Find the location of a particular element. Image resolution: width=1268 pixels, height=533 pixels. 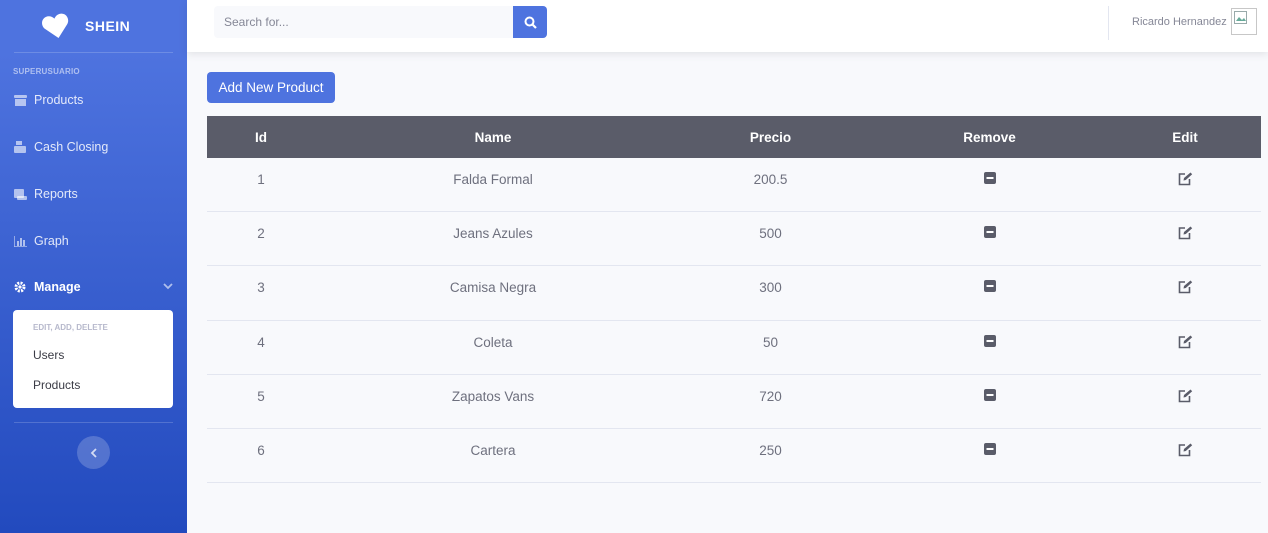

cash-register-icon is located at coordinates (20, 147).